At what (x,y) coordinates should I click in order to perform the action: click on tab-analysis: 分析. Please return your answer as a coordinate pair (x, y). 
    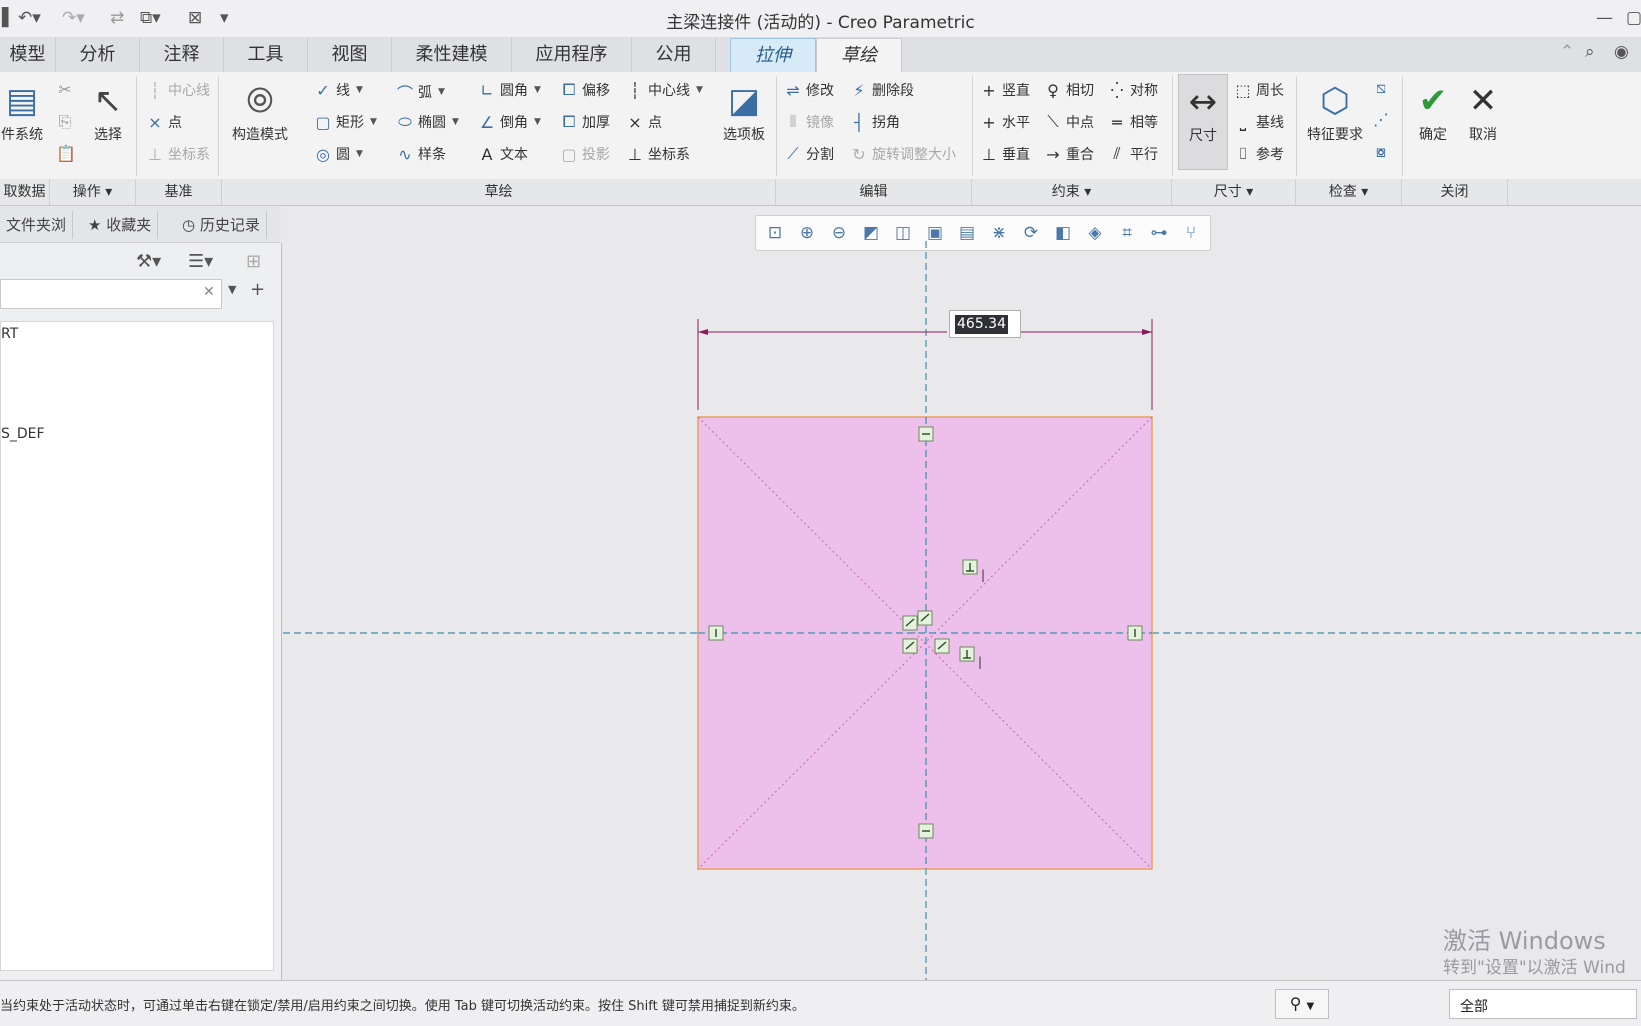
    Looking at the image, I should click on (98, 55).